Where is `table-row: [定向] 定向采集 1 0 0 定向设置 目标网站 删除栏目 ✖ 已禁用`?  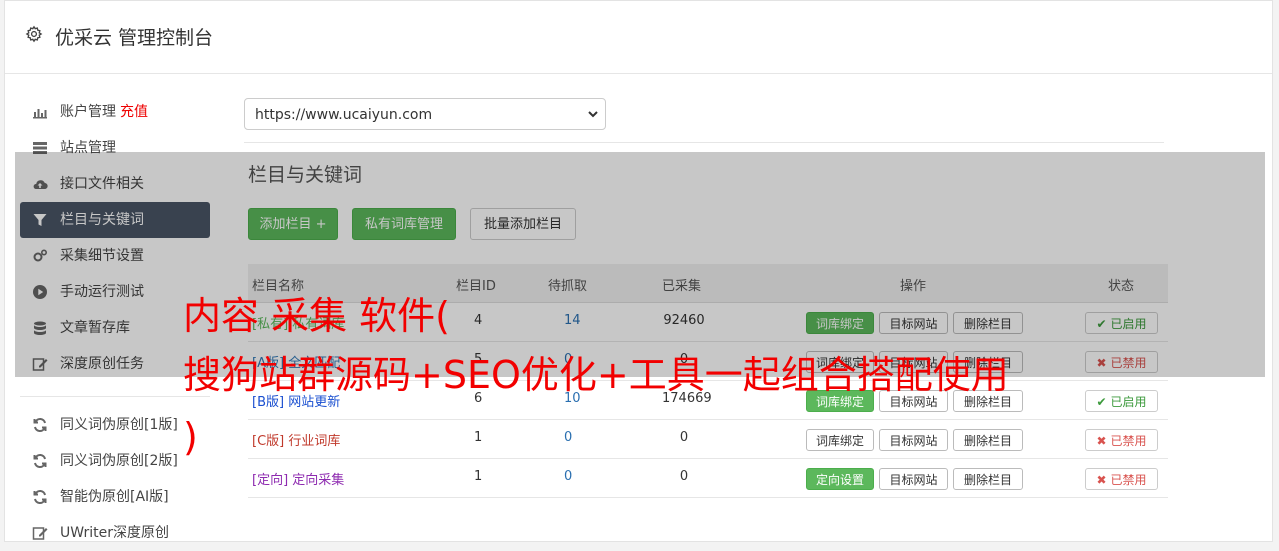
table-row: [定向] 定向采集 1 0 0 定向设置 目标网站 删除栏目 ✖ 已禁用 is located at coordinates (708, 478).